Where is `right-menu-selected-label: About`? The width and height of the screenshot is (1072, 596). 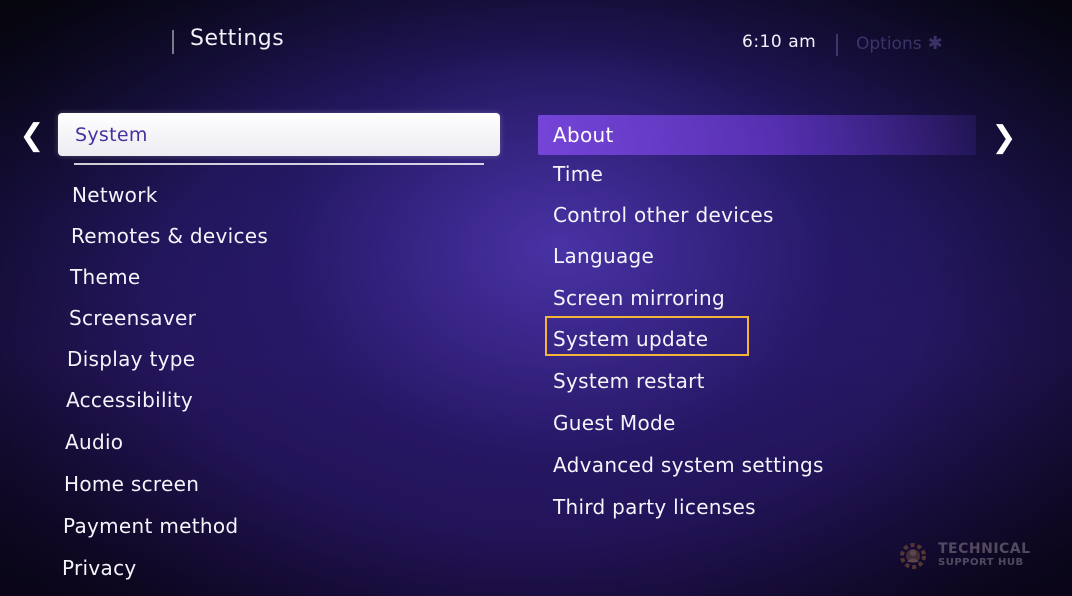 right-menu-selected-label: About is located at coordinates (583, 135).